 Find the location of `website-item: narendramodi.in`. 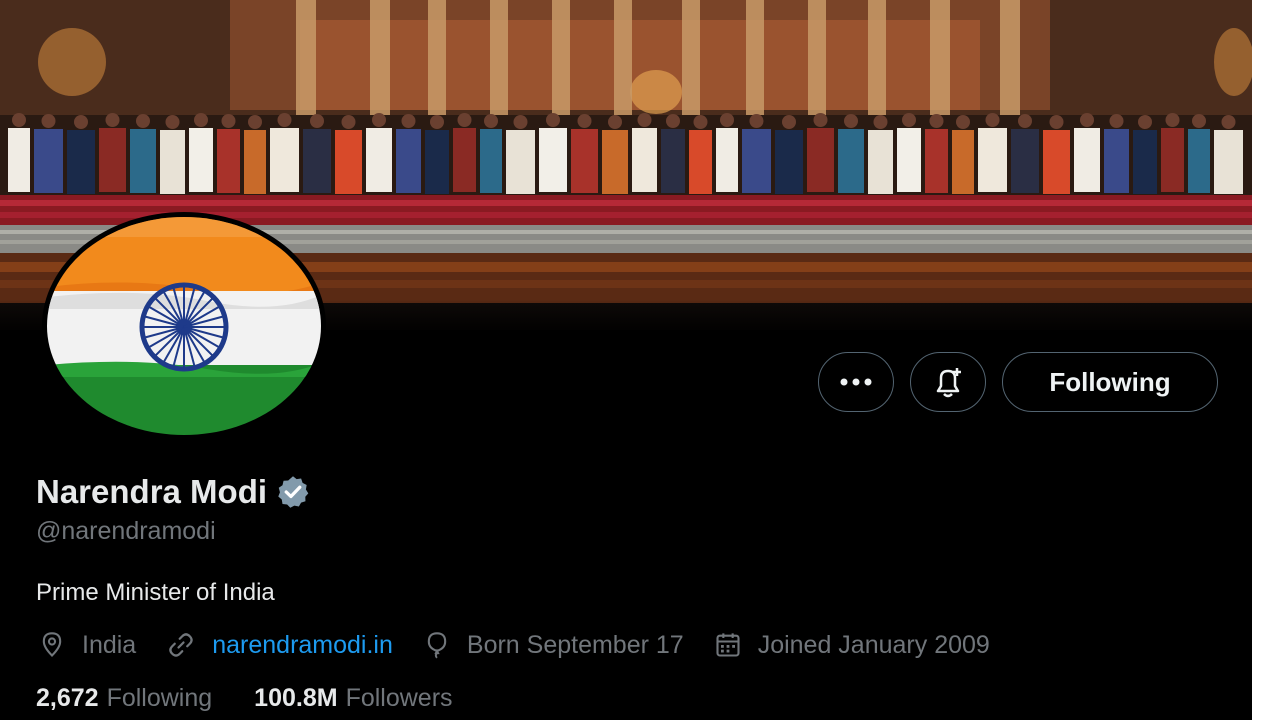

website-item: narendramodi.in is located at coordinates (279, 645).